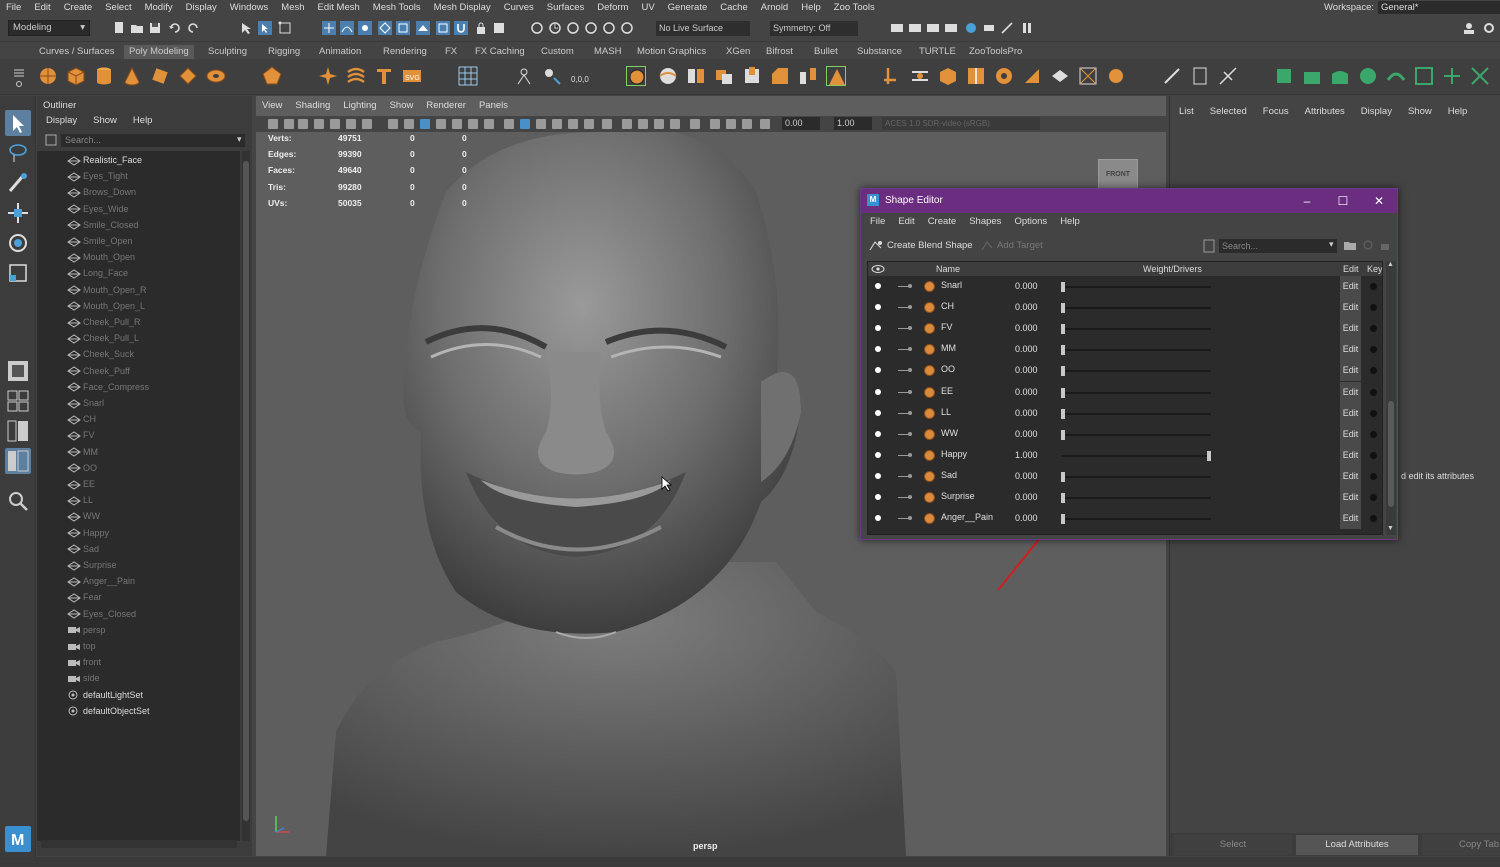 This screenshot has height=867, width=1500. I want to click on target-name: OO, so click(948, 369).